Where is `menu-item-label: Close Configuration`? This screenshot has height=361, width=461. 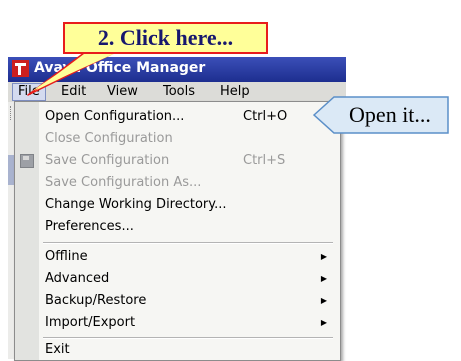
menu-item-label: Close Configuration is located at coordinates (109, 138).